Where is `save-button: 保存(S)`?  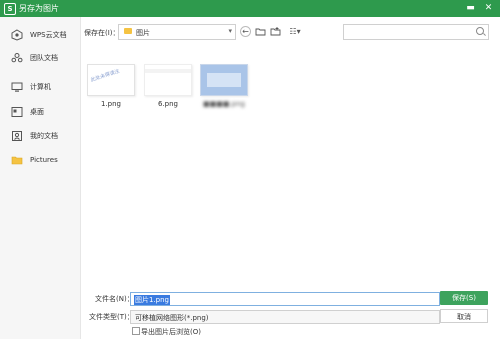
save-button: 保存(S) is located at coordinates (464, 298).